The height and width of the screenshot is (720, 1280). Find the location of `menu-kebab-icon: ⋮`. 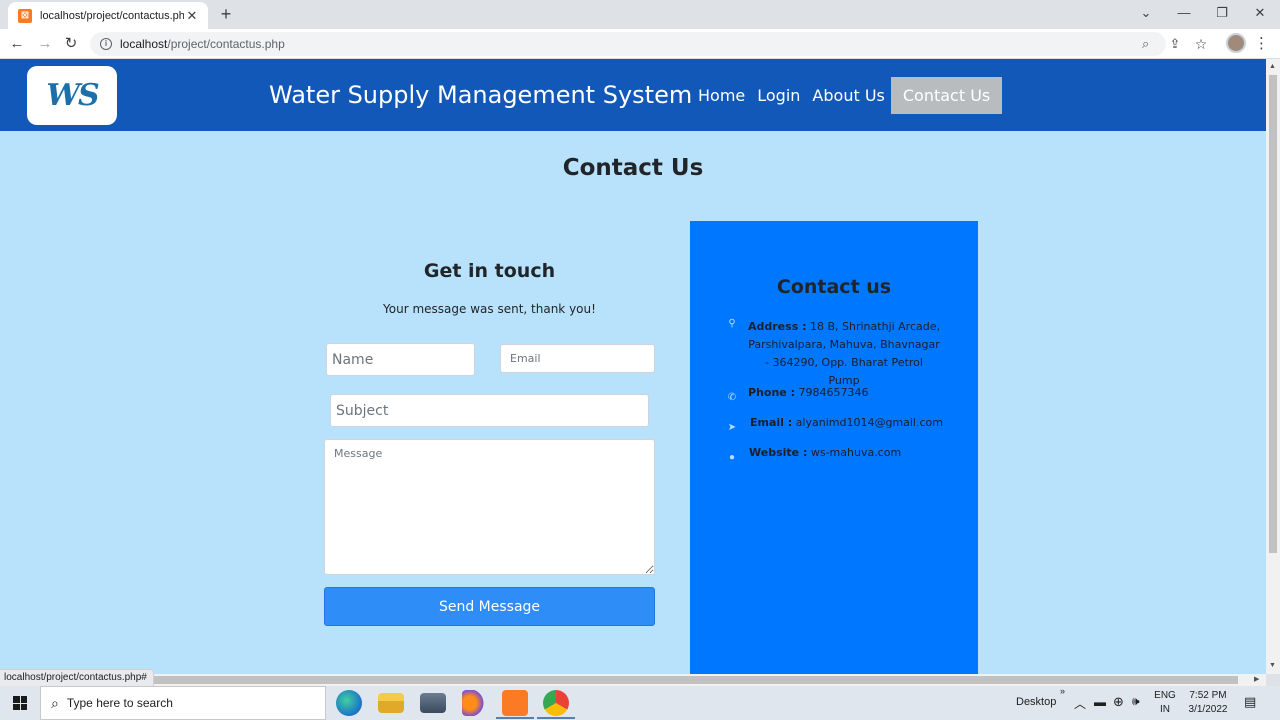

menu-kebab-icon: ⋮ is located at coordinates (1261, 44).